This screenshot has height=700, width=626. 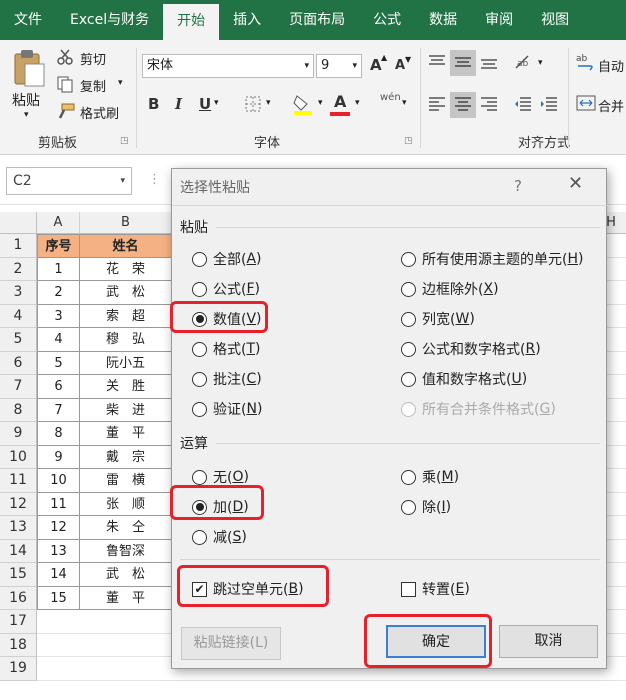 What do you see at coordinates (18, 504) in the screenshot?
I see `row-header: 12` at bounding box center [18, 504].